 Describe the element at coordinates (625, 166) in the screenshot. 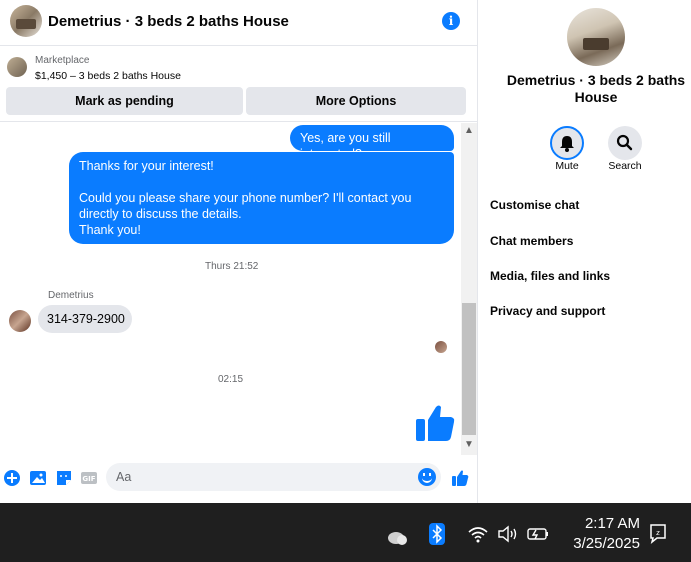

I see `search-label: Search` at that location.